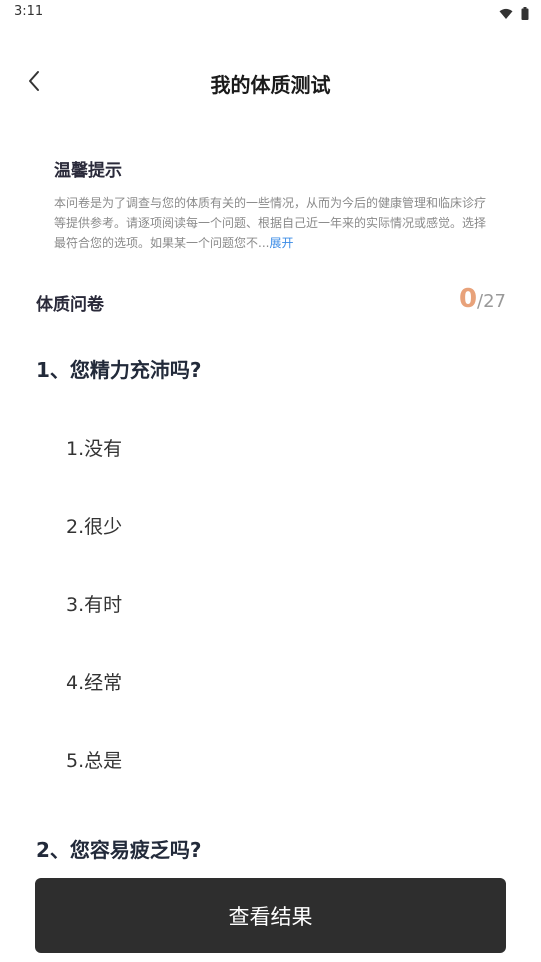  I want to click on status-icons, so click(514, 14).